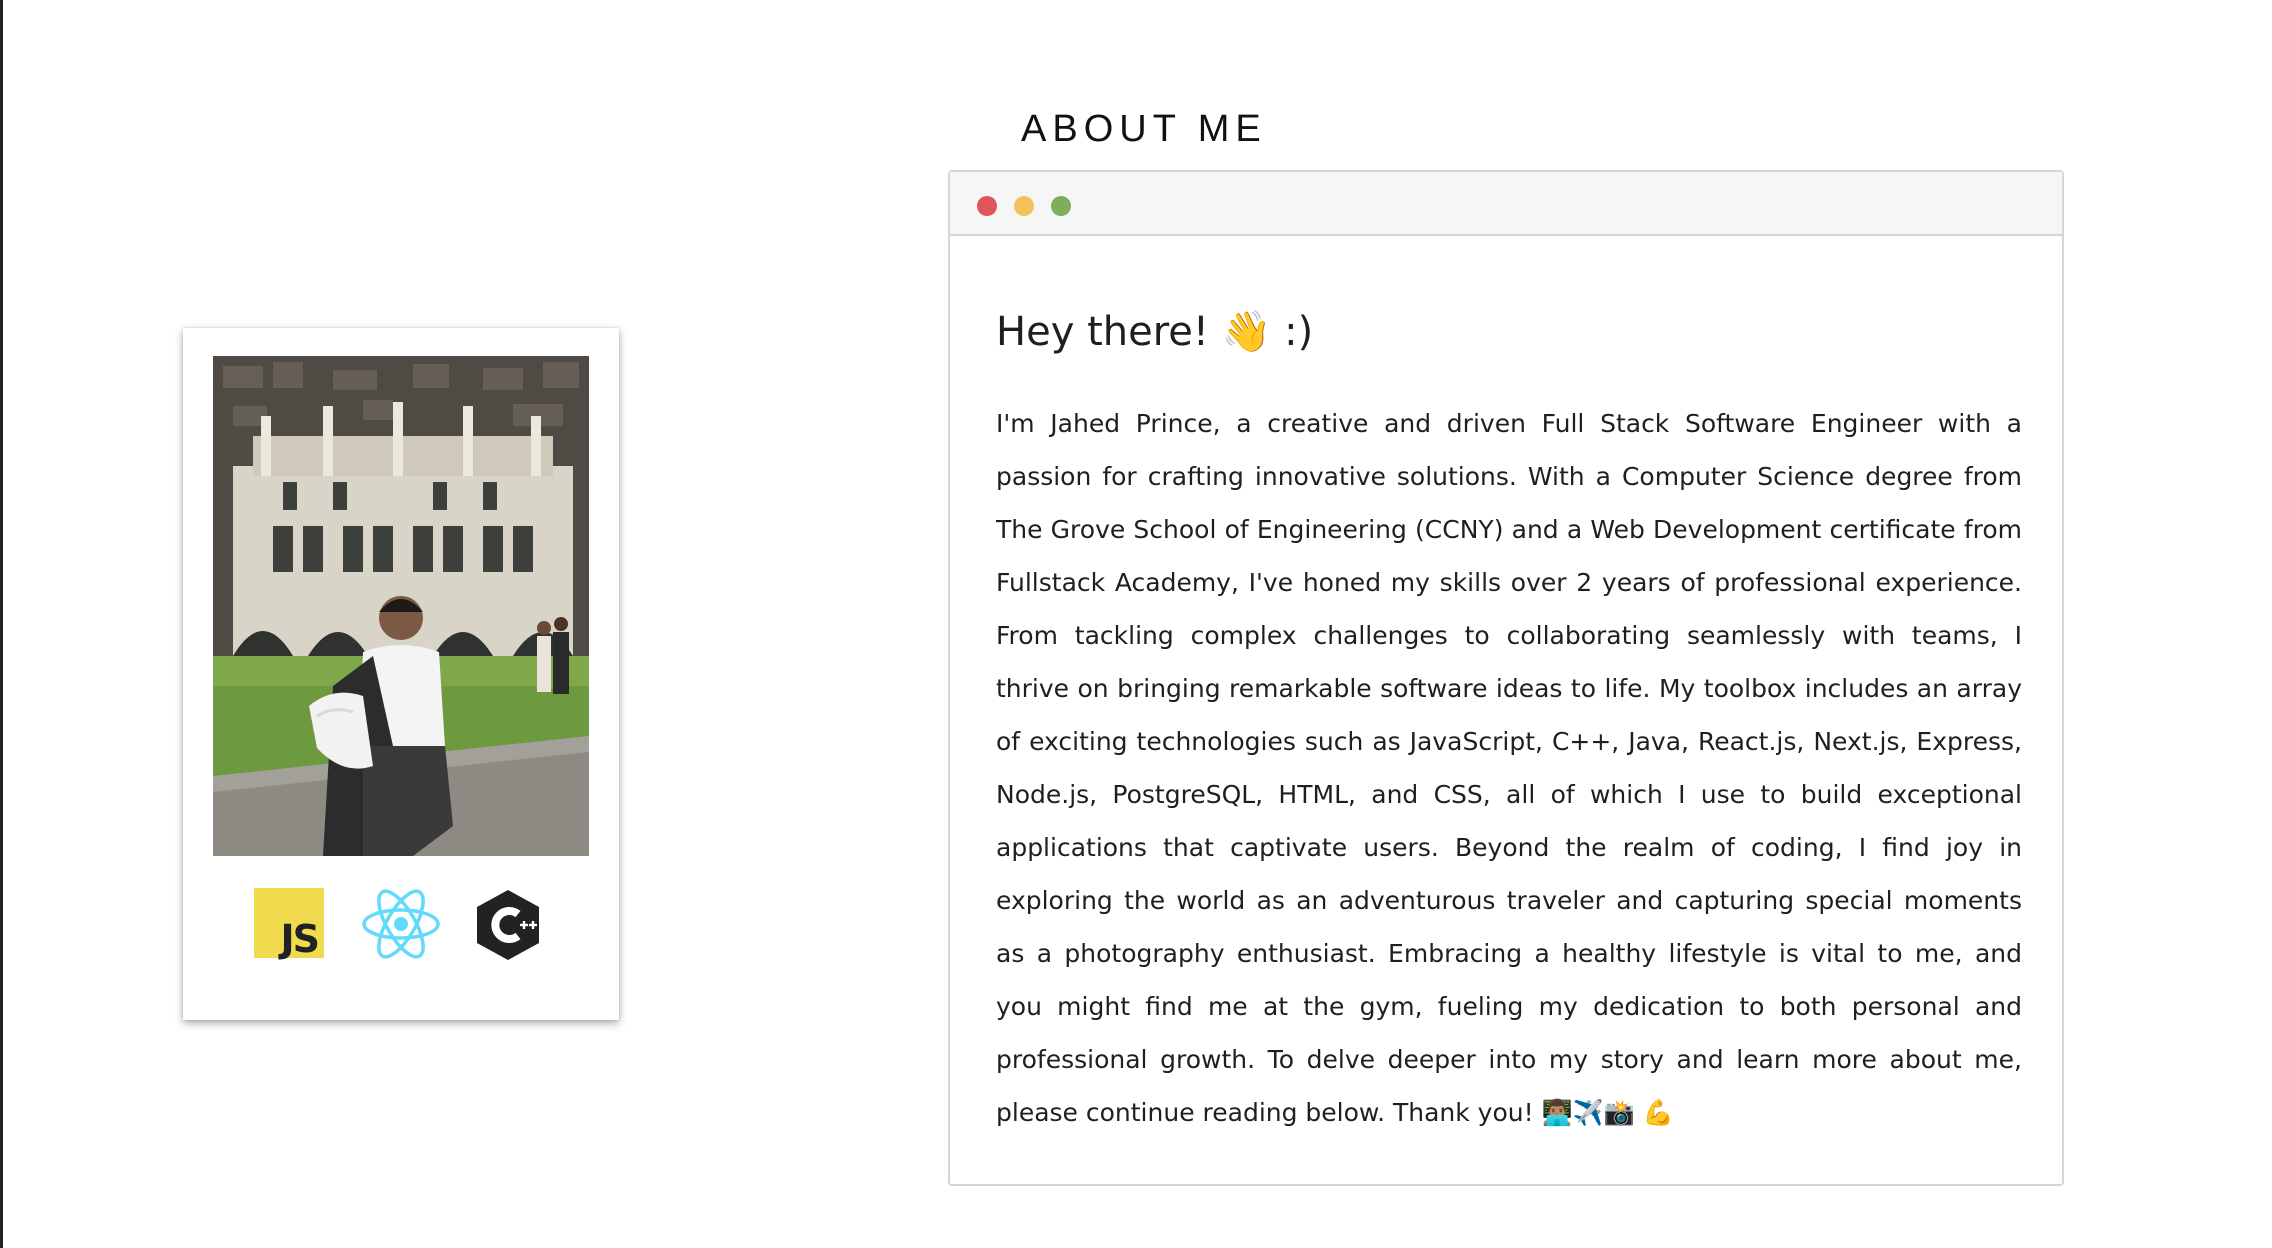  I want to click on section-title: ABOUT ME, so click(1144, 129).